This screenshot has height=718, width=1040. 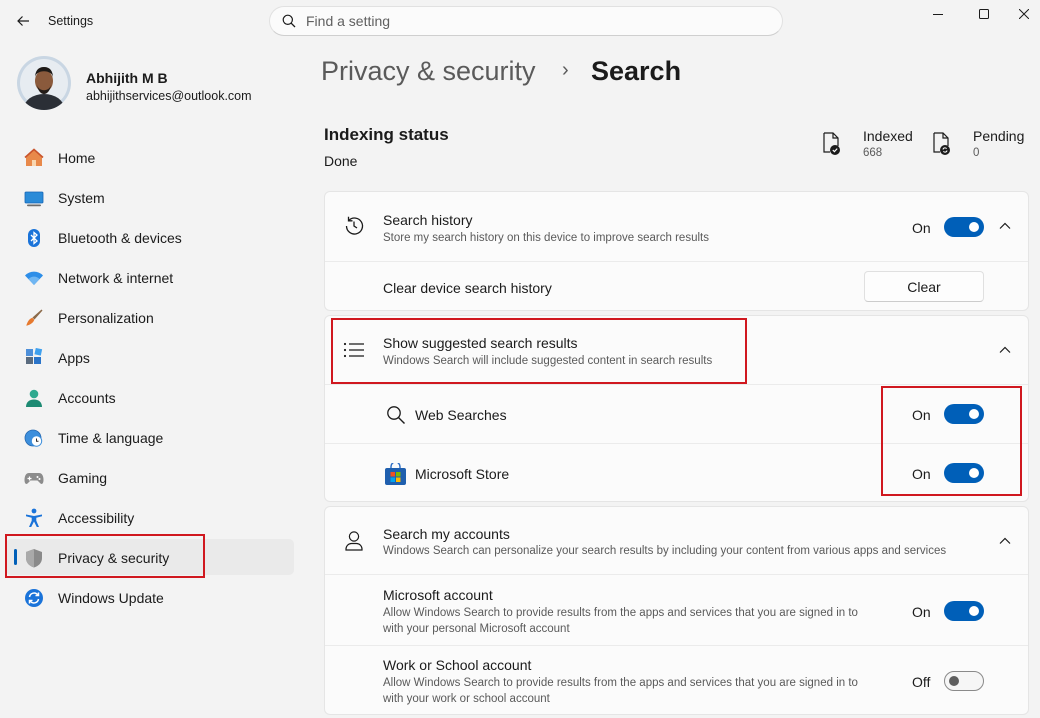 What do you see at coordinates (676, 285) in the screenshot?
I see `clear-history-row: Clear device search history Clear` at bounding box center [676, 285].